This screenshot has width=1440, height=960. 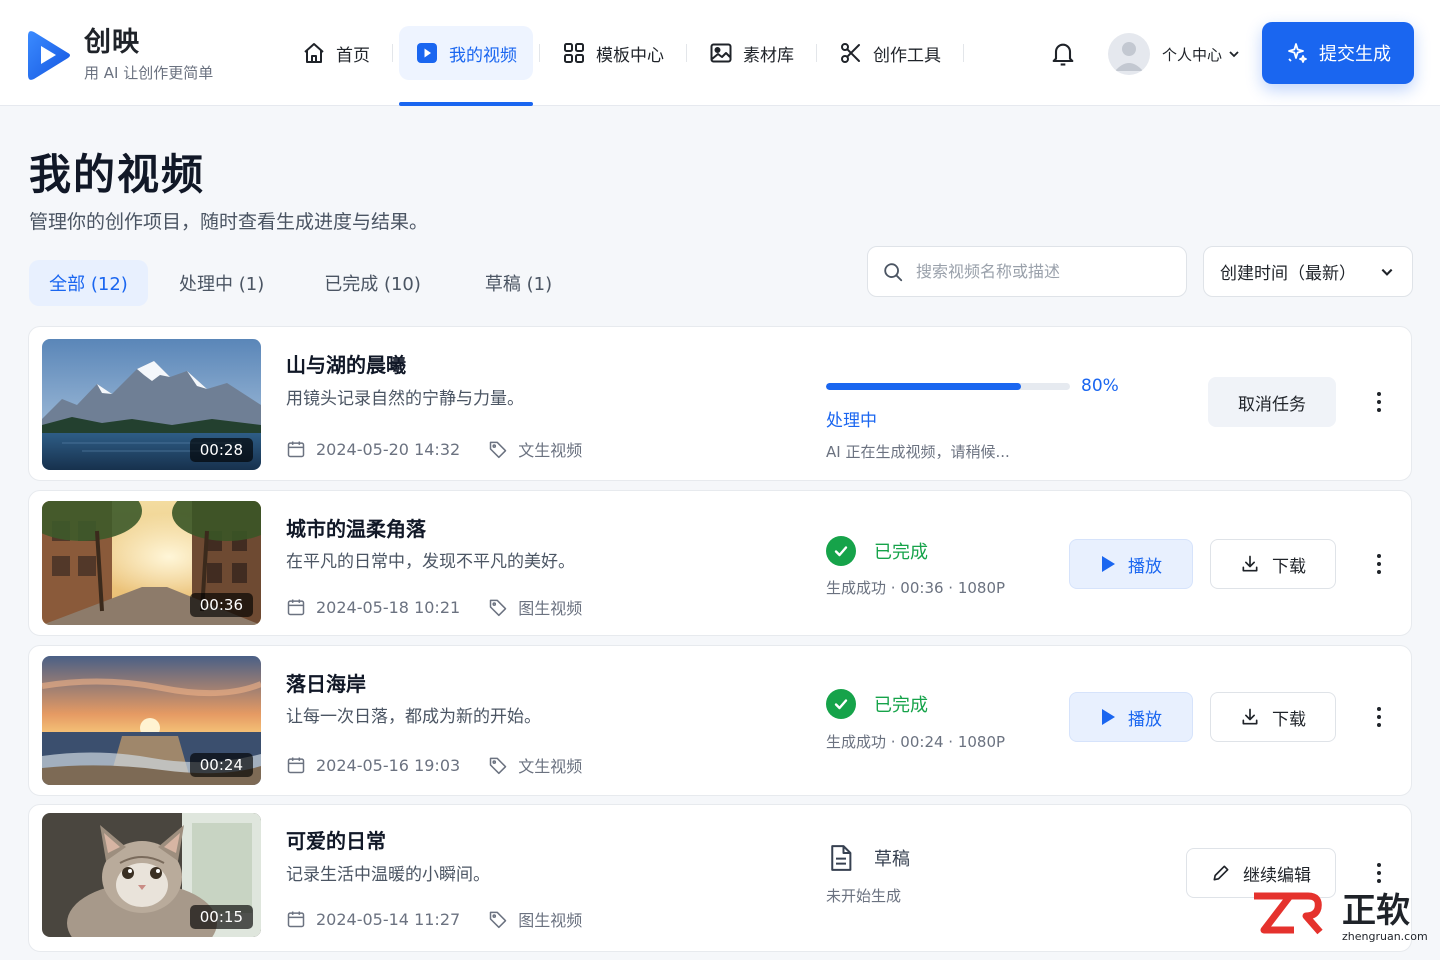 I want to click on duration-badge: 00:28, so click(x=221, y=450).